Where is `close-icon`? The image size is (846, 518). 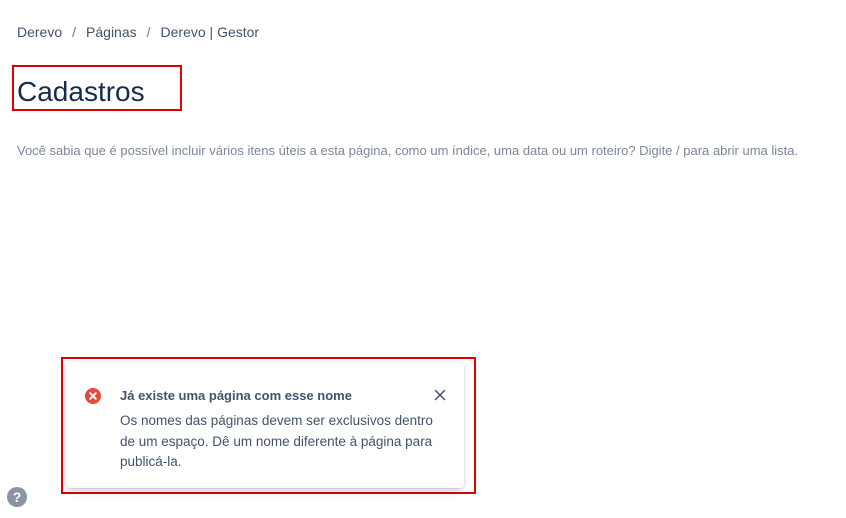
close-icon is located at coordinates (440, 395).